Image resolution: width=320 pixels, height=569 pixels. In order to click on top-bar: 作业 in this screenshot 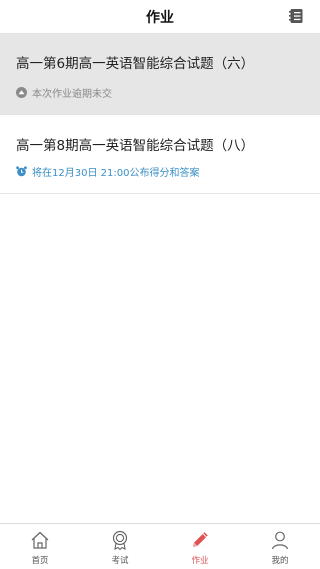, I will do `click(160, 17)`.